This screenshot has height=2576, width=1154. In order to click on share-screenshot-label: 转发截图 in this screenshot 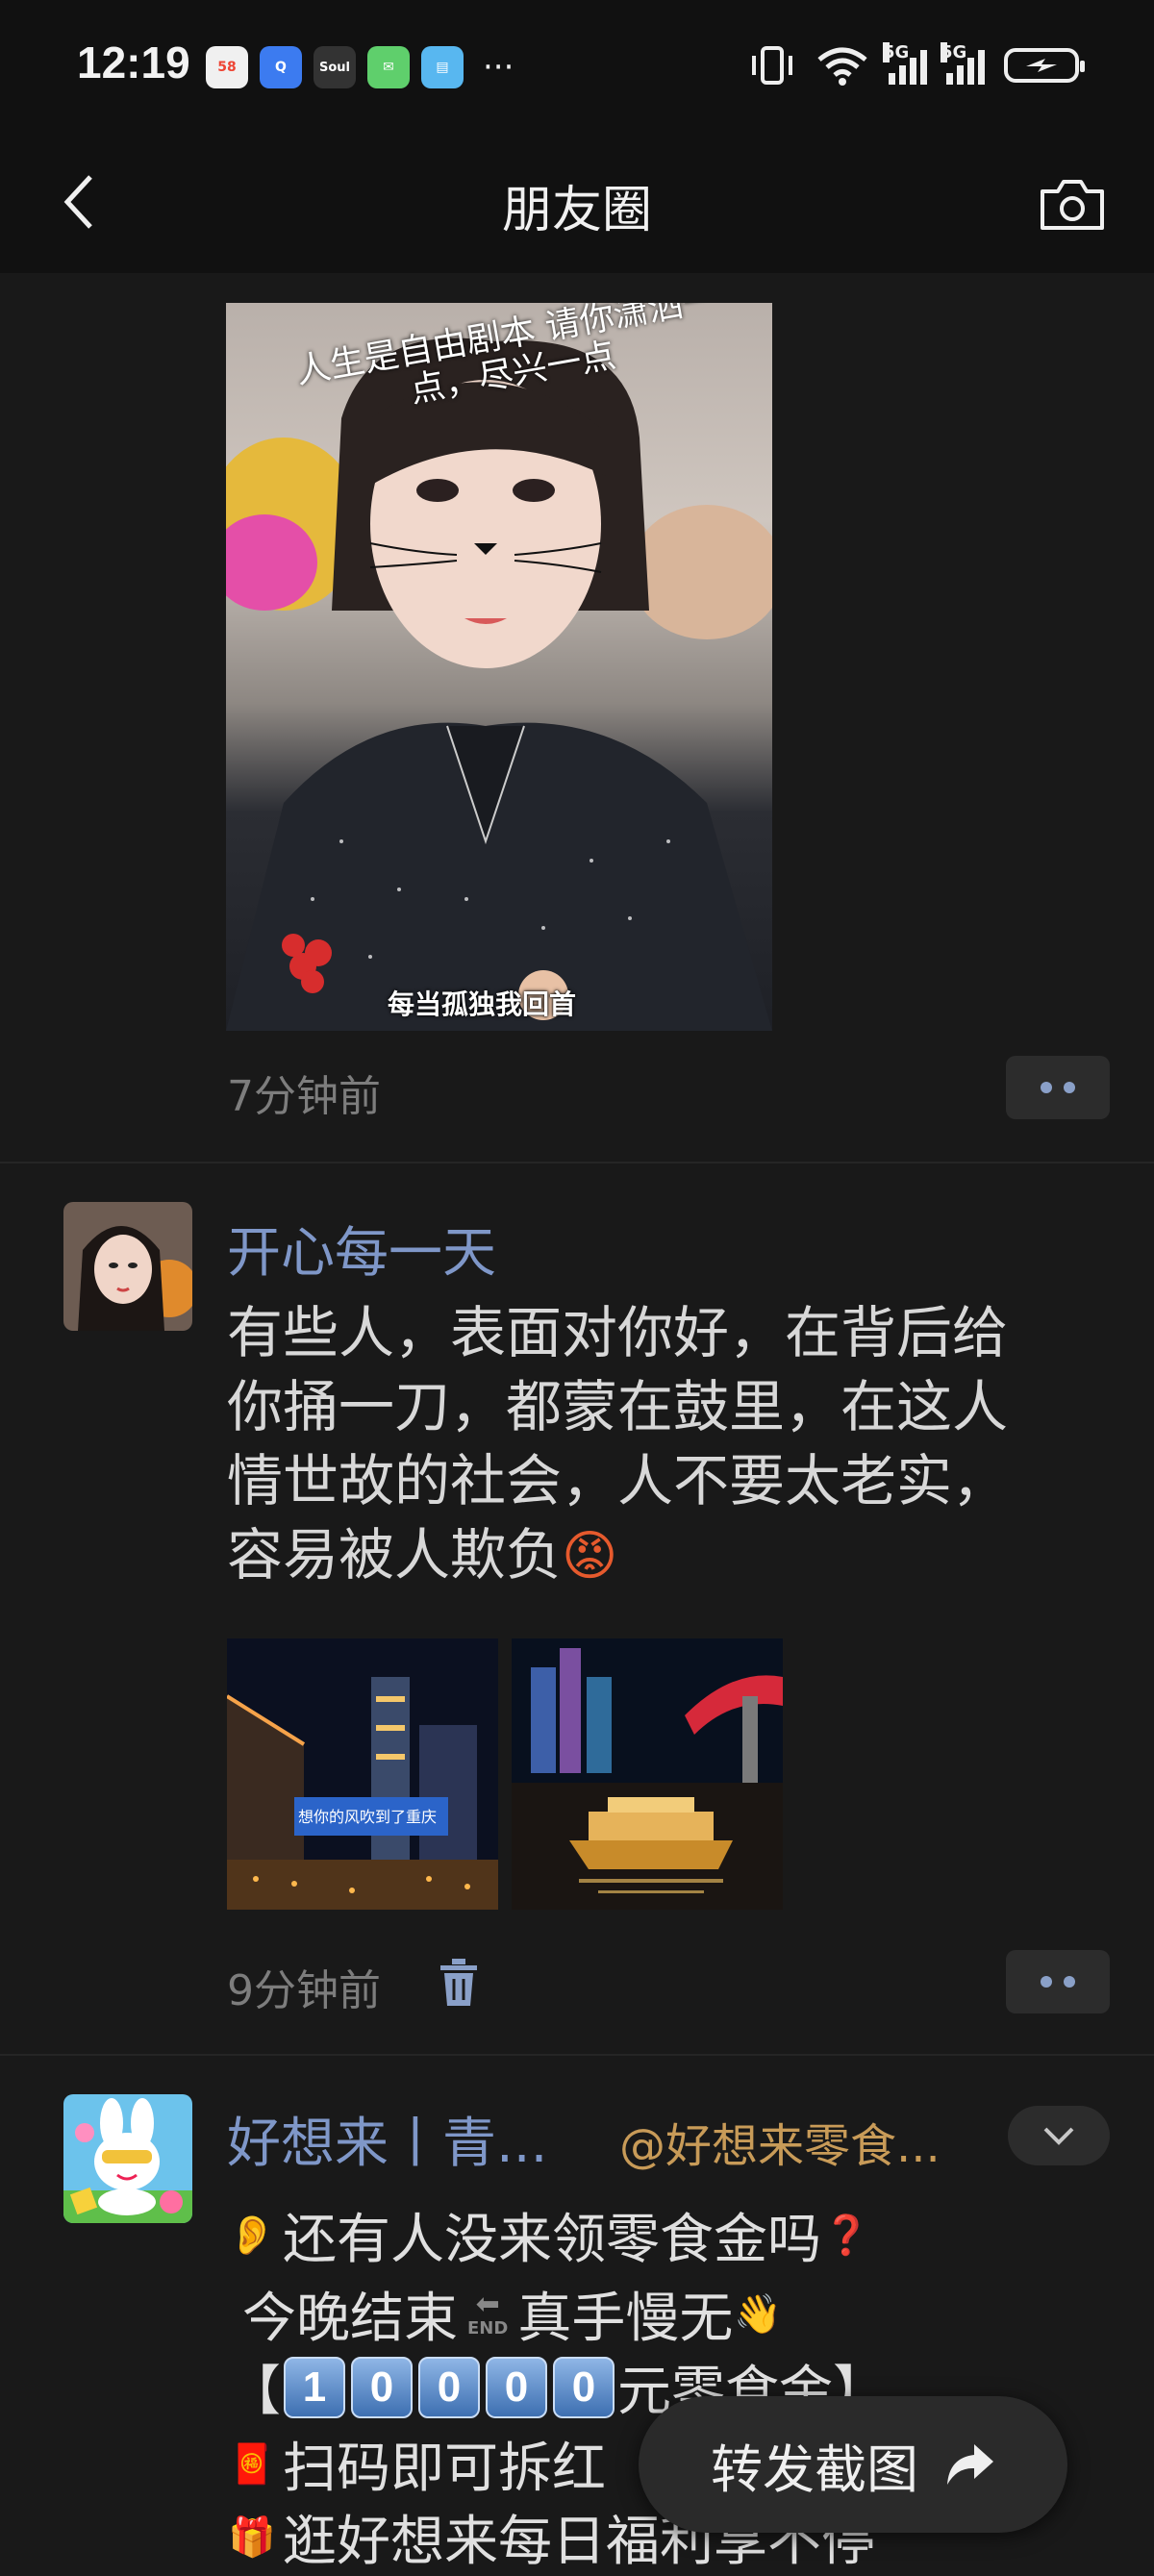, I will do `click(815, 2469)`.